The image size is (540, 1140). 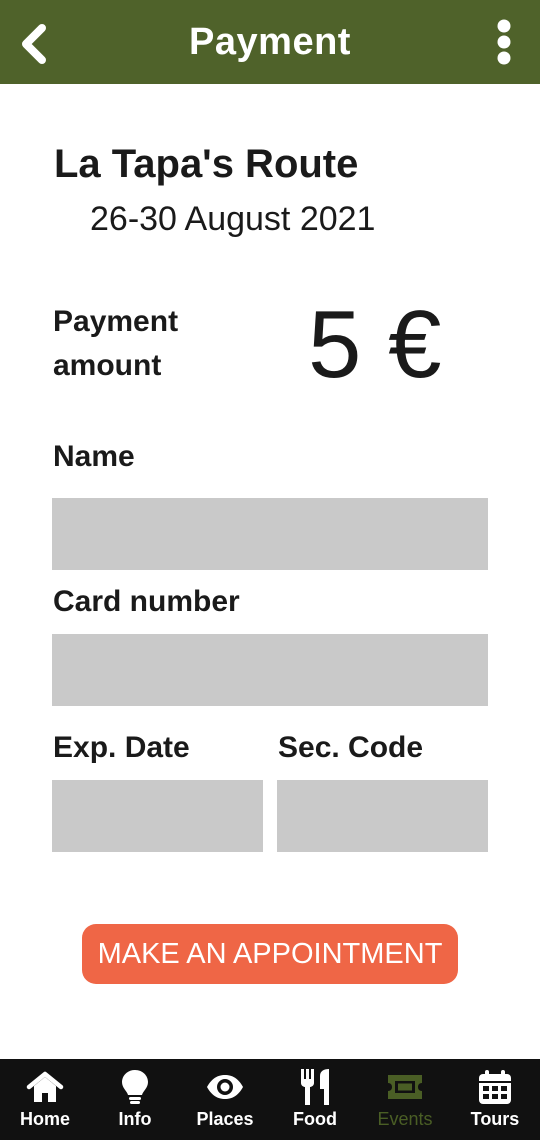 What do you see at coordinates (121, 747) in the screenshot?
I see `exp-date-label: Exp. Date` at bounding box center [121, 747].